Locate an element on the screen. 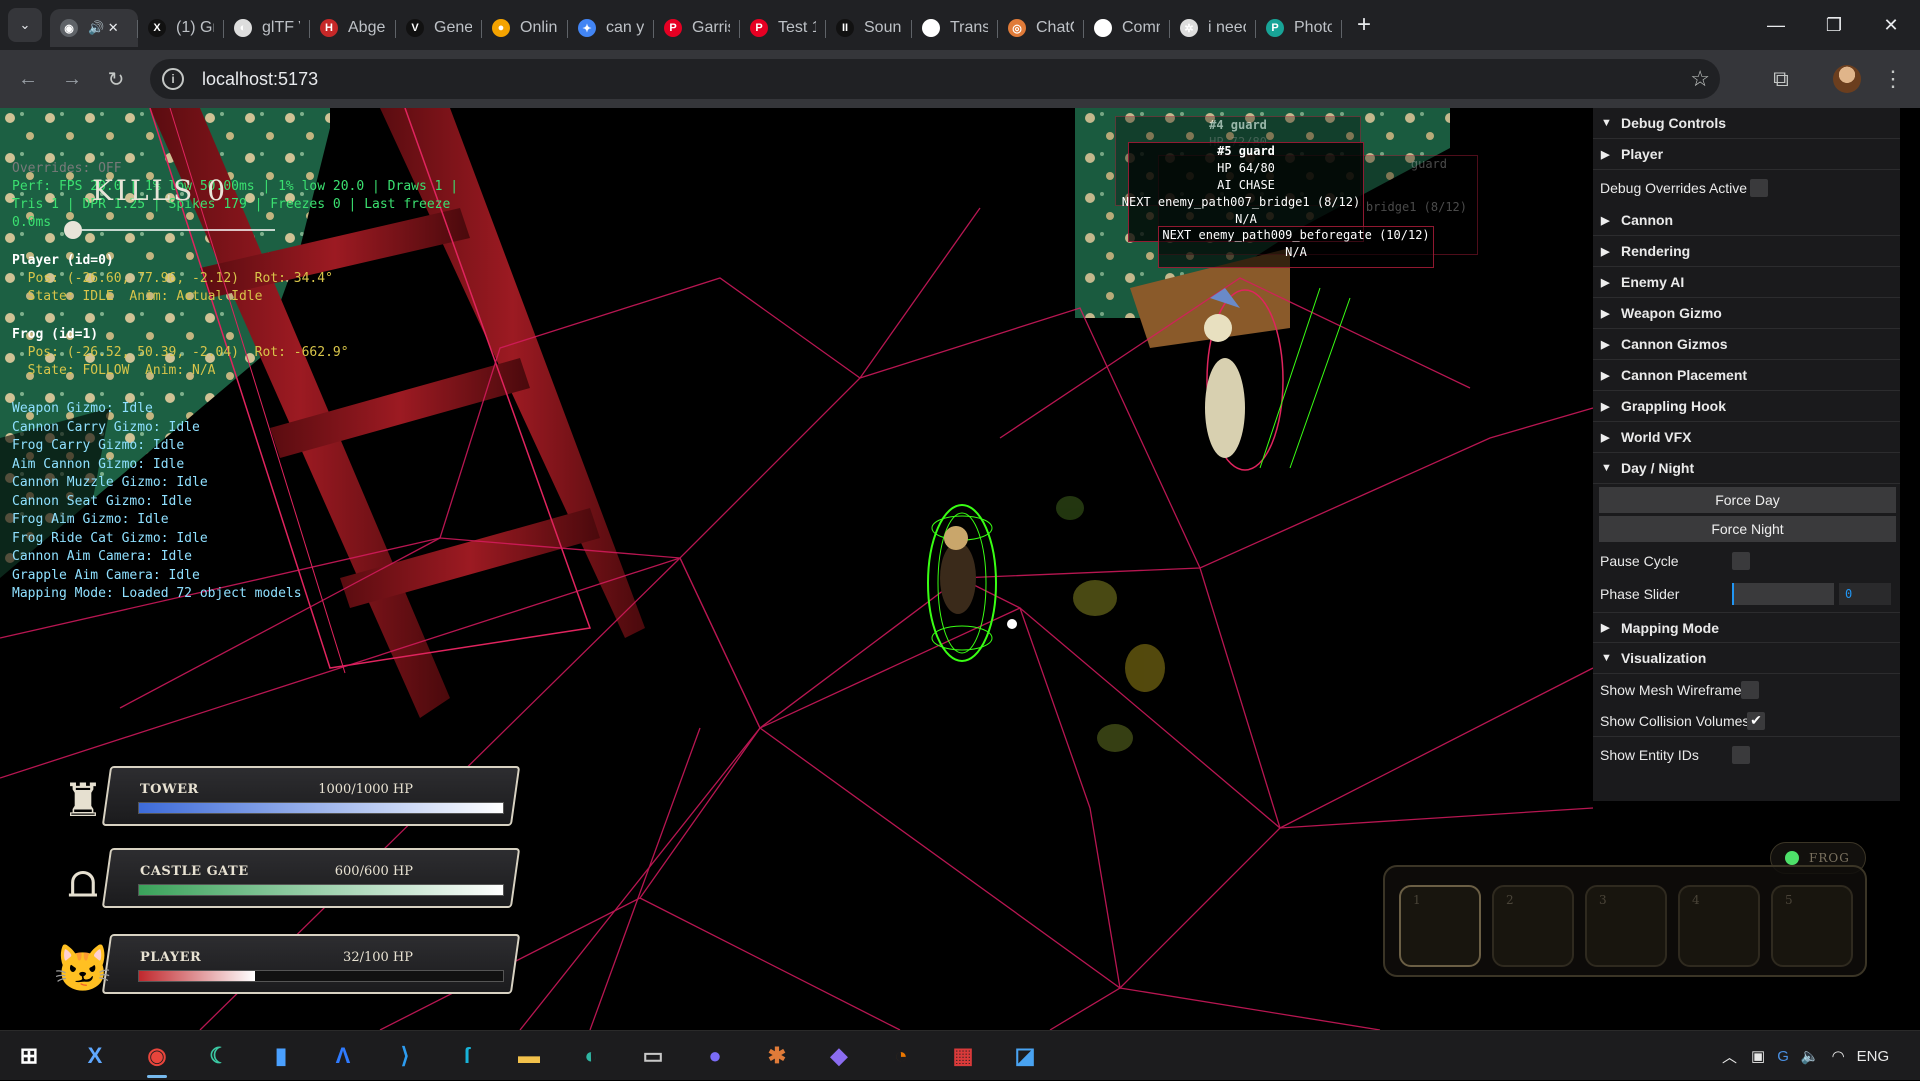 This screenshot has height=1081, width=1920. folder-cannon-placement: ▶ Cannon Placement is located at coordinates (1746, 375).